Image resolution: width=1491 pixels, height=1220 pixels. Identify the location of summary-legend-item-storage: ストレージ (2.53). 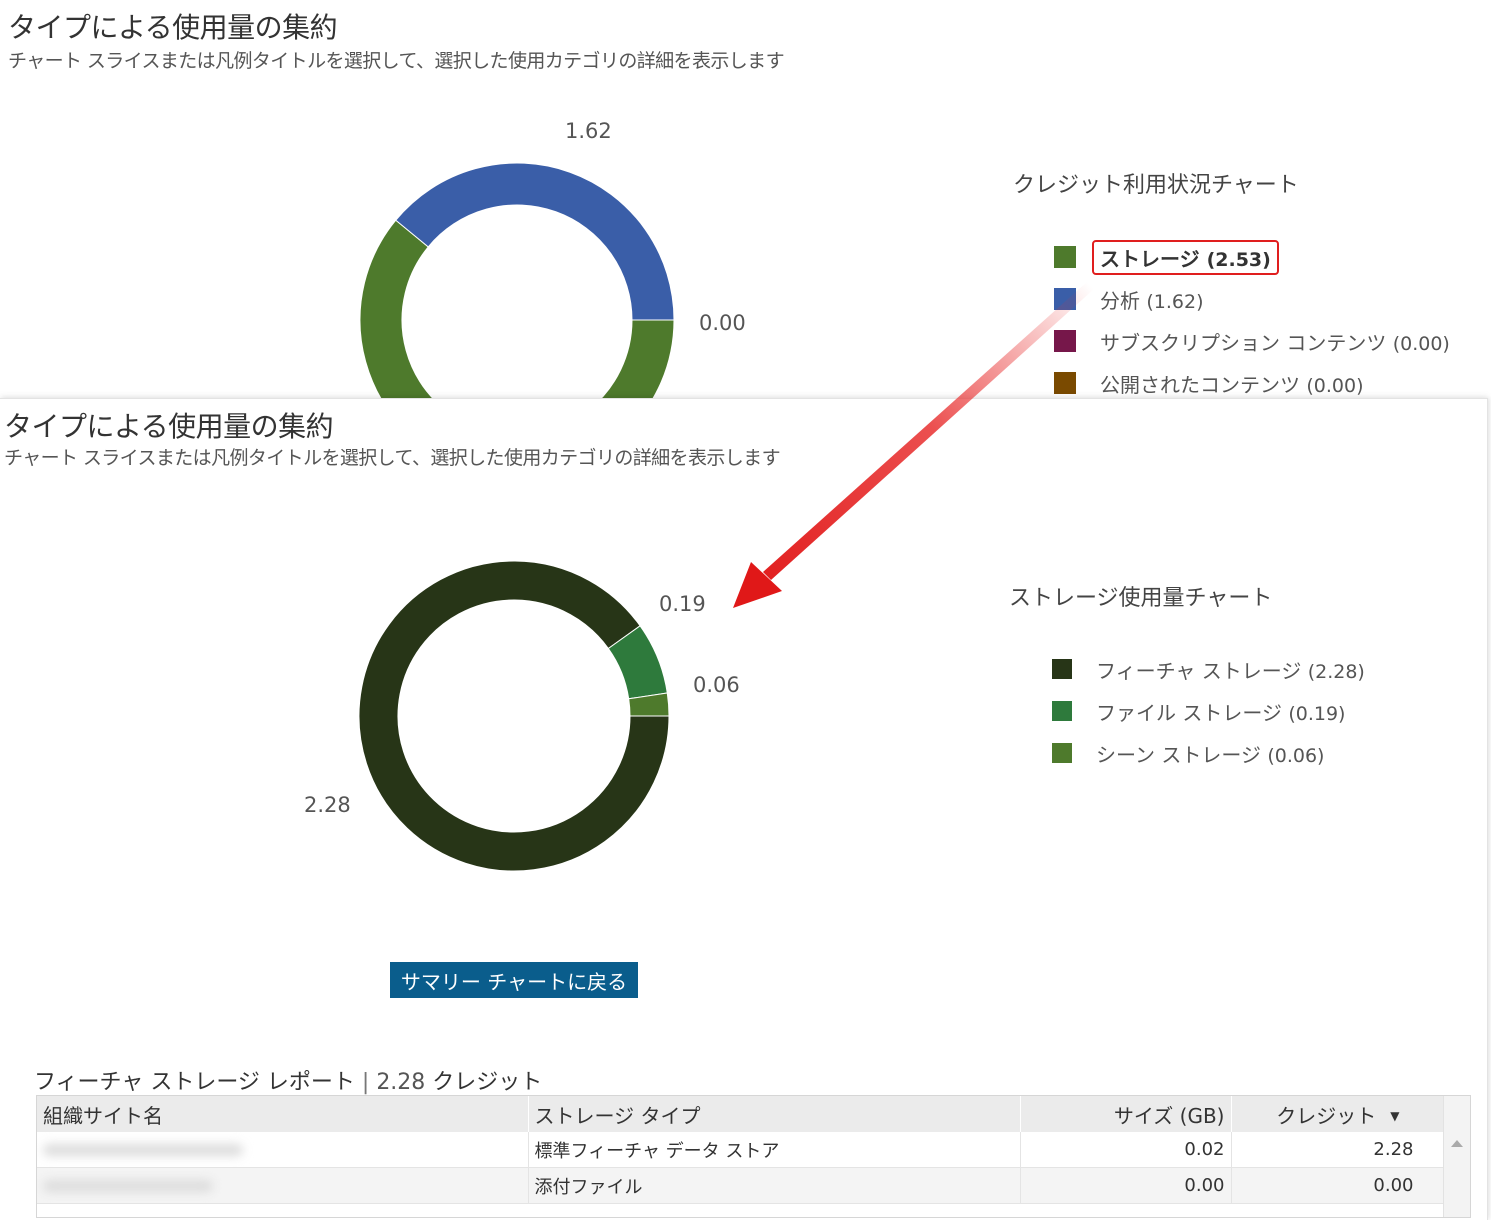
(1166, 257).